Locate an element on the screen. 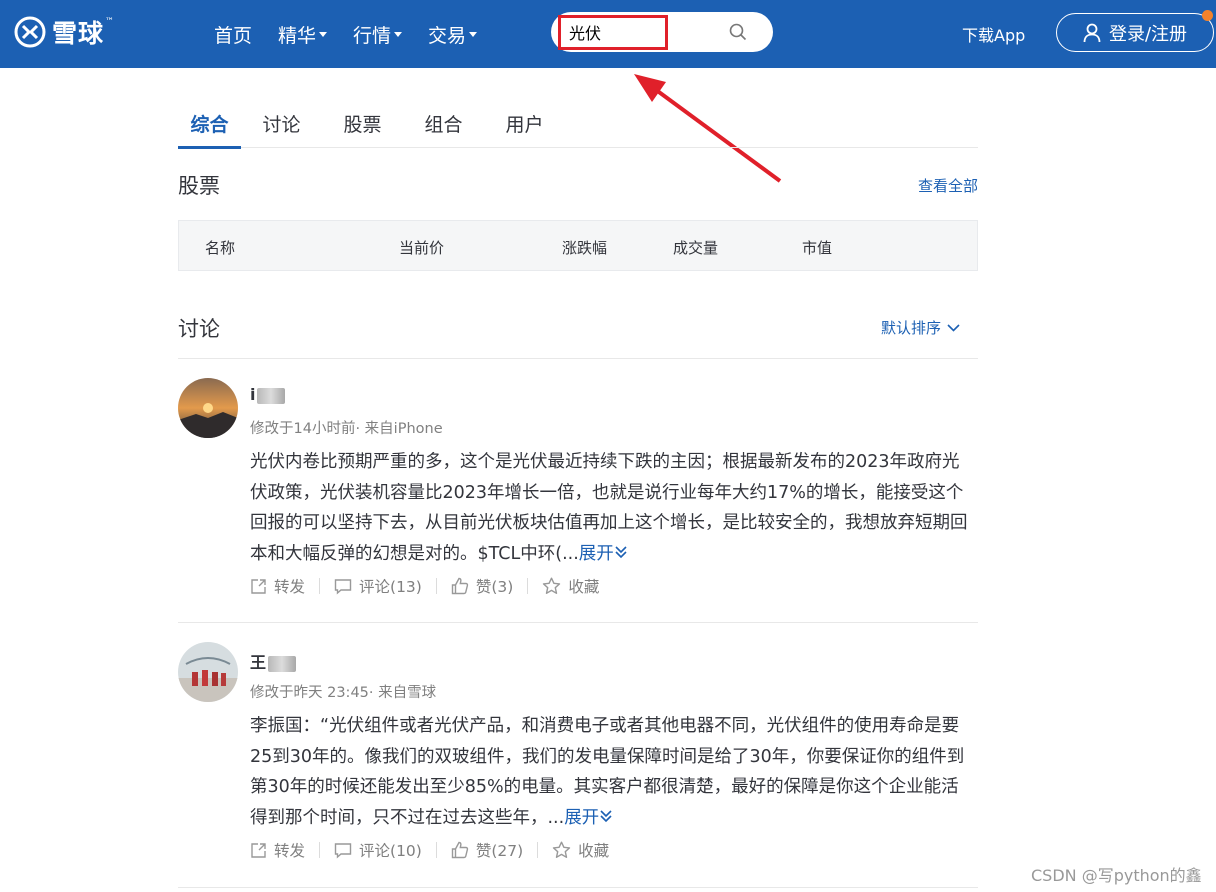 The image size is (1216, 892). post-actions: 转发 评论(10) 赞(27) 收藏 is located at coordinates (429, 850).